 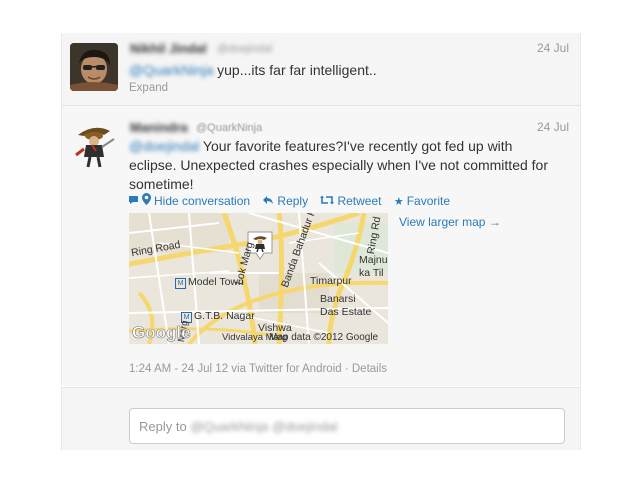 I want to click on map-label: M G.T.B. Nagar, so click(x=218, y=316).